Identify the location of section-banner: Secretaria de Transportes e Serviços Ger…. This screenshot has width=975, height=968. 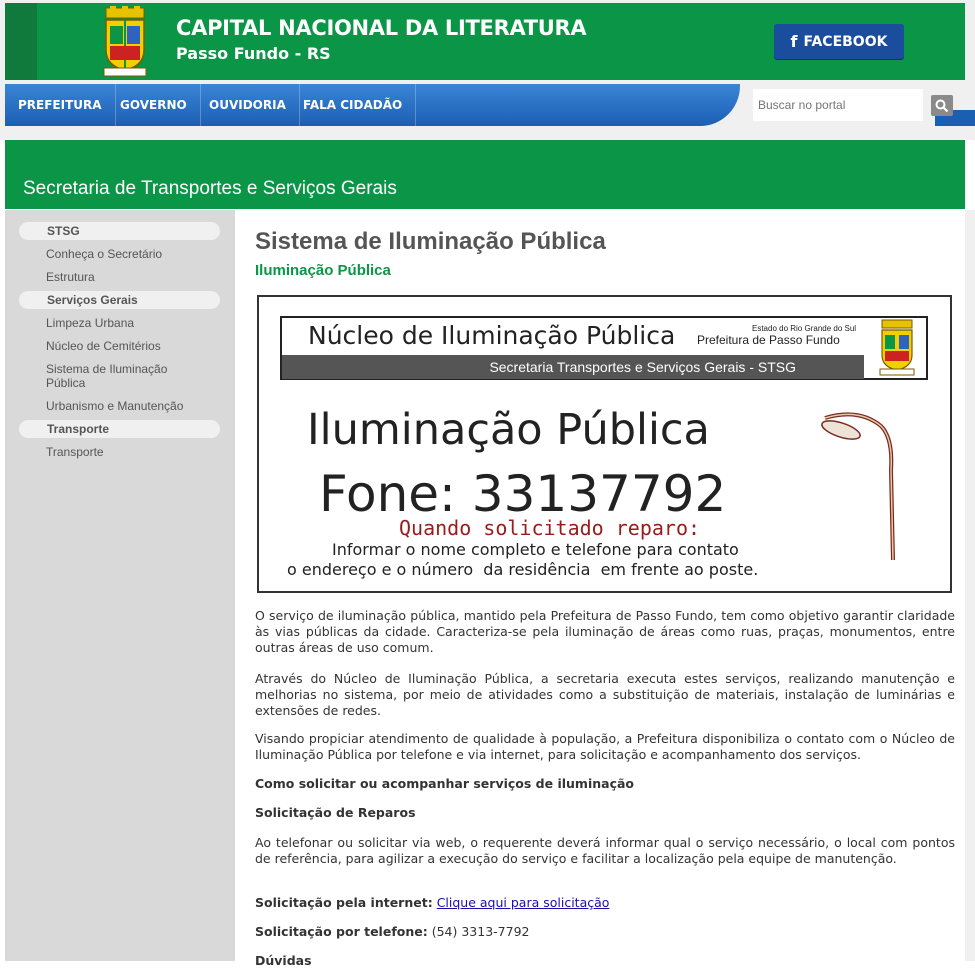
(485, 174).